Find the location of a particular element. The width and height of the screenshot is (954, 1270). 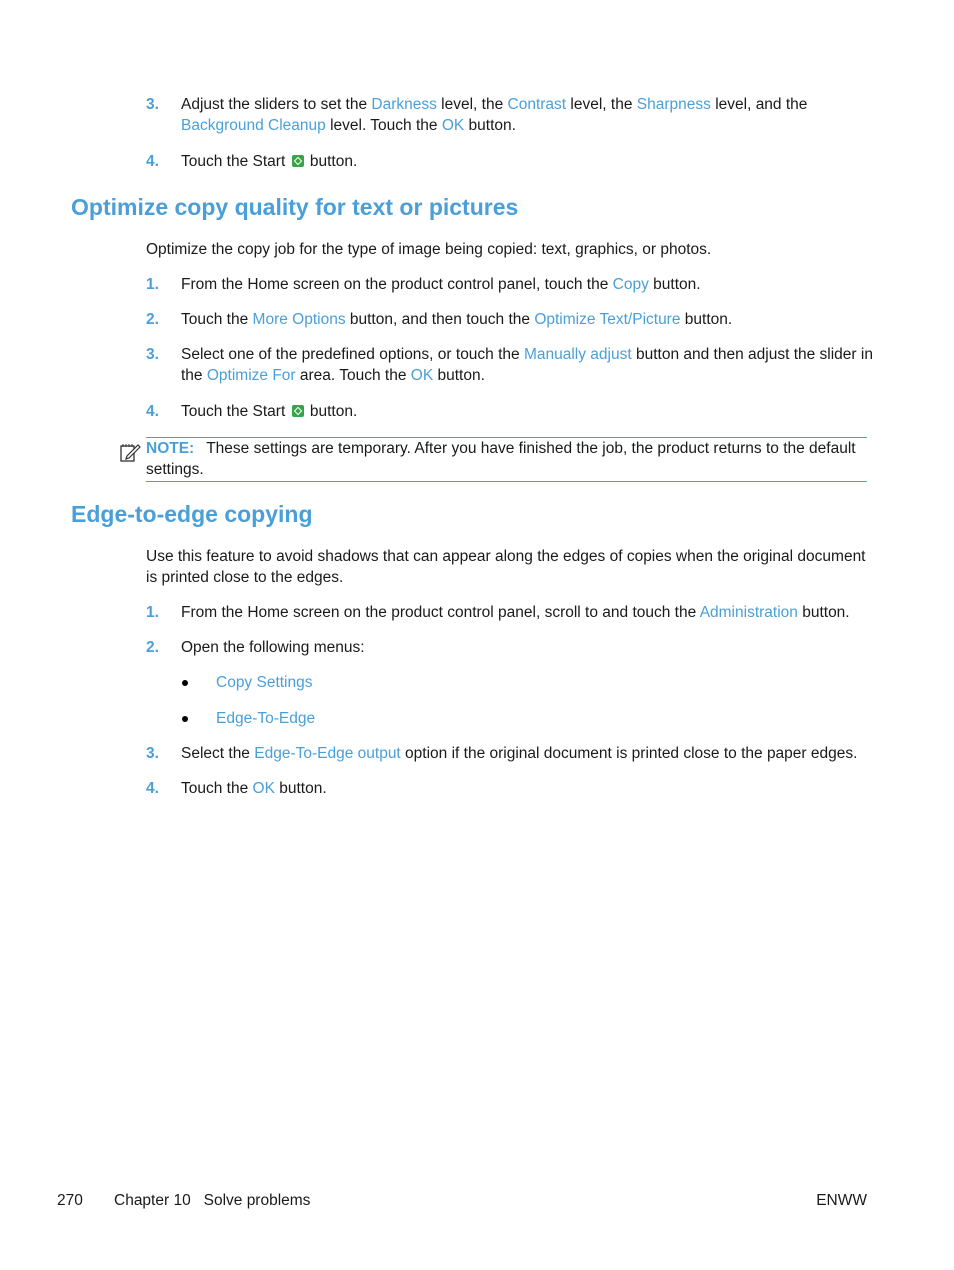

note-icon is located at coordinates (130, 453).